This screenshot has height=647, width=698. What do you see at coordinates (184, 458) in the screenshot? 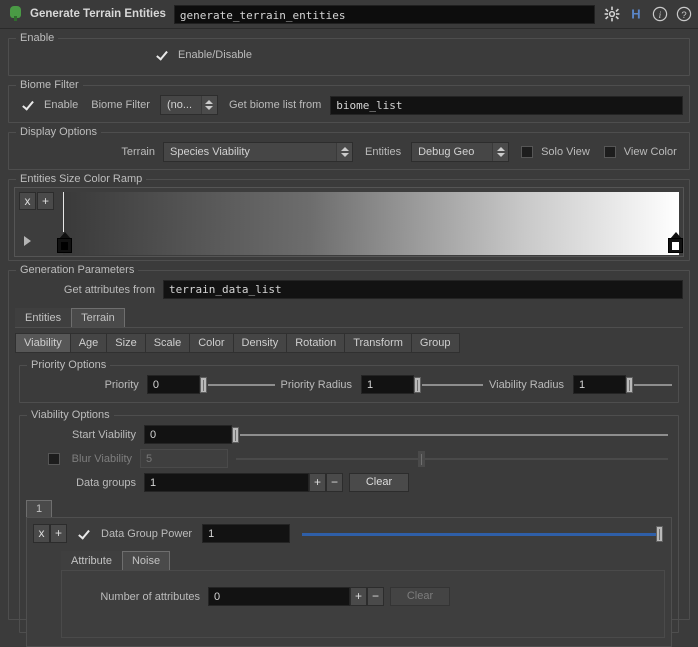
I see `blur-viability-input: 5` at bounding box center [184, 458].